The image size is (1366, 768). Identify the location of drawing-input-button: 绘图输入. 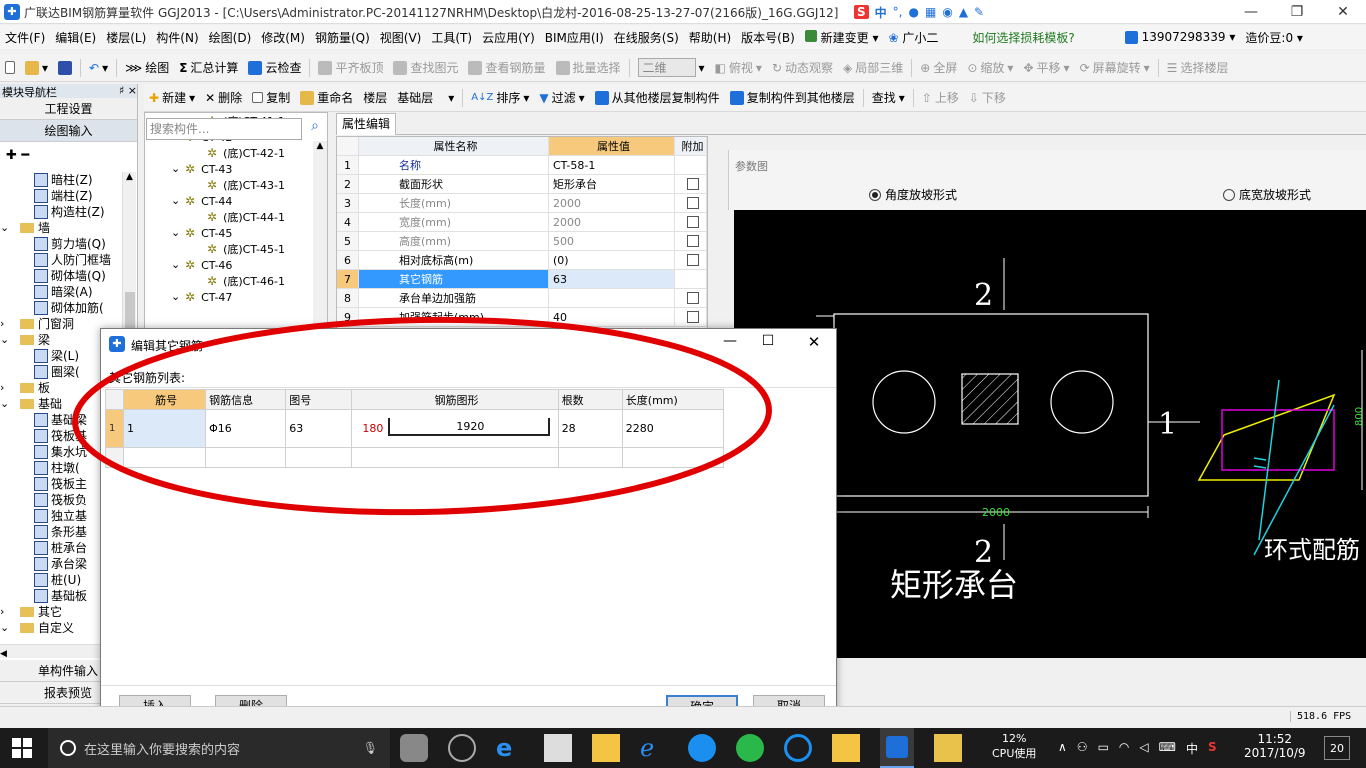
(68, 131).